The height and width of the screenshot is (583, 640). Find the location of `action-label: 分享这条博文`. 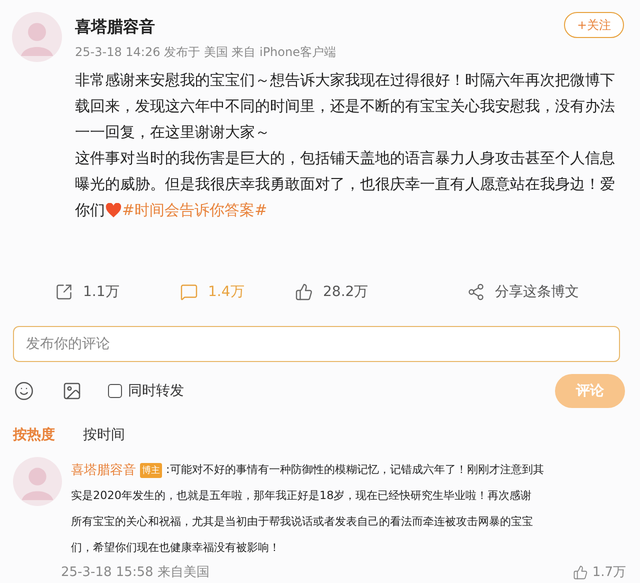

action-label: 分享这条博文 is located at coordinates (537, 292).